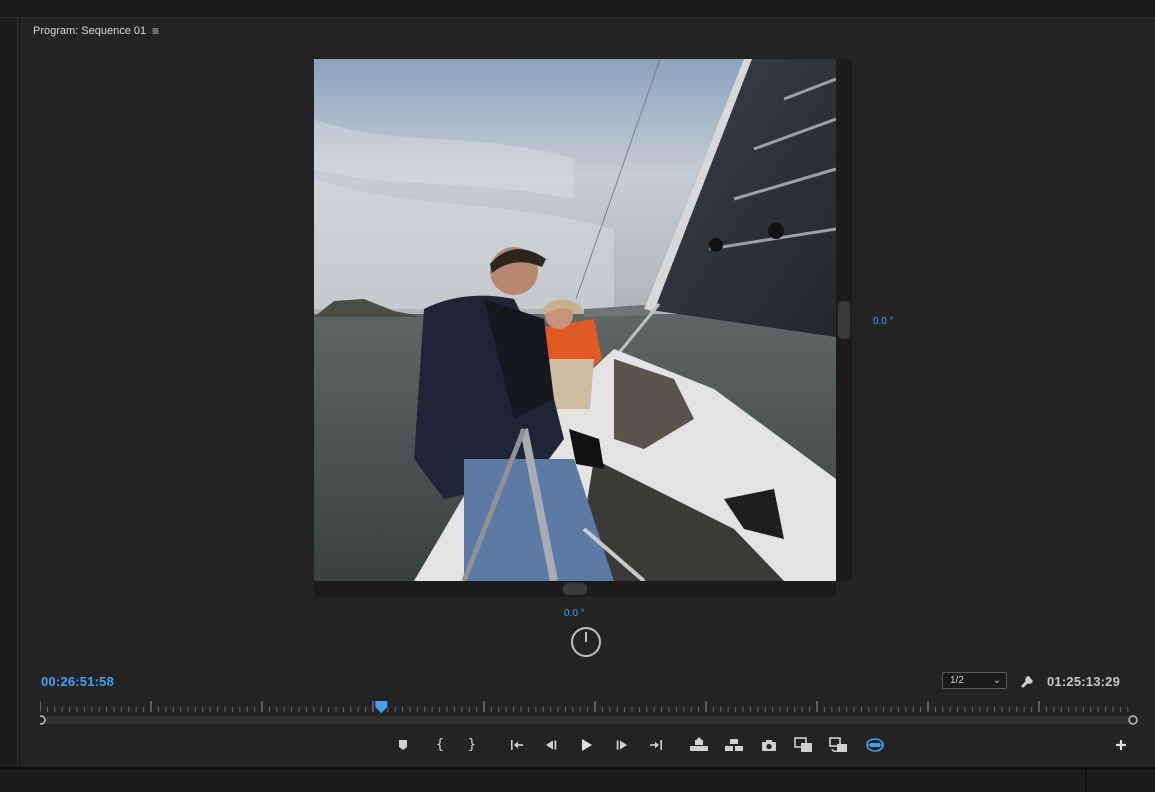 The image size is (1155, 792). I want to click on left-panel-edge, so click(9, 392).